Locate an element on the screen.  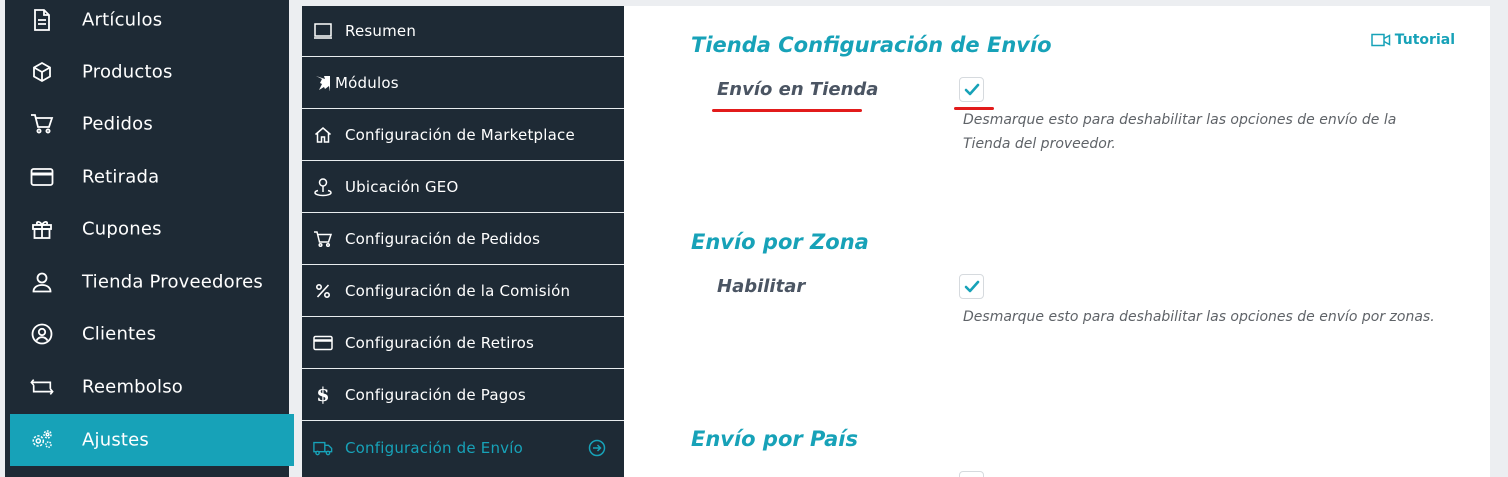
settings-item-resumen: Resumen is located at coordinates (463, 31).